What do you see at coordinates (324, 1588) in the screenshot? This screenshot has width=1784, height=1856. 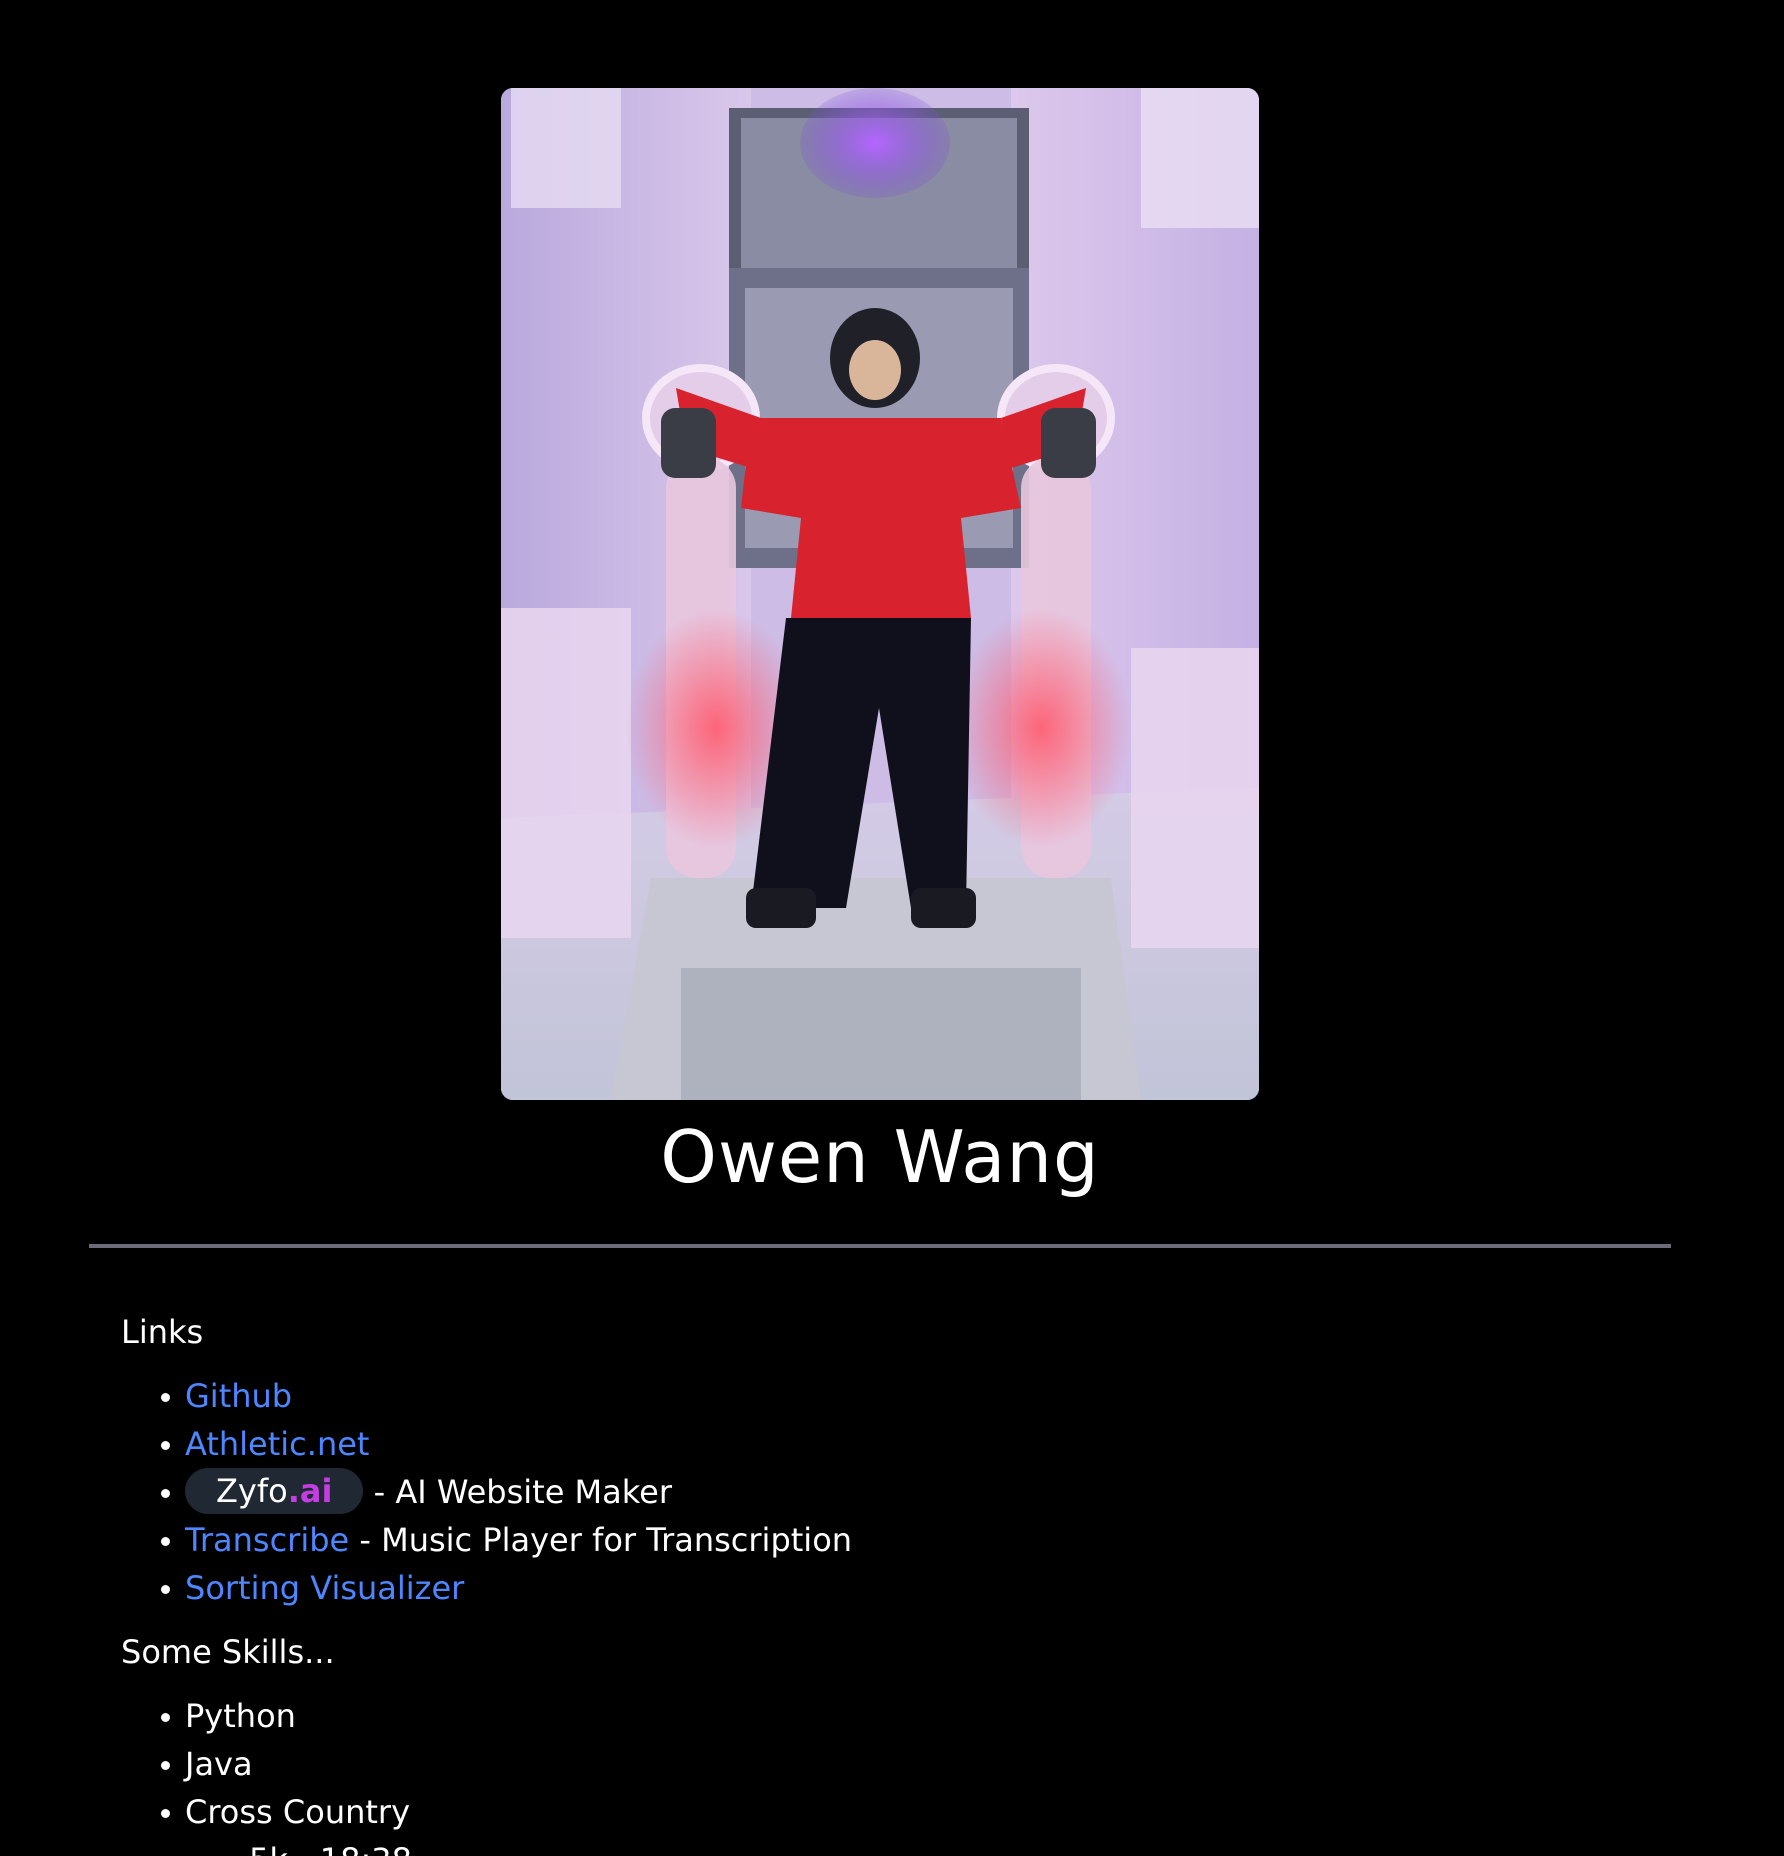 I see `sorting-visualizer-link: Sorting Visualizer` at bounding box center [324, 1588].